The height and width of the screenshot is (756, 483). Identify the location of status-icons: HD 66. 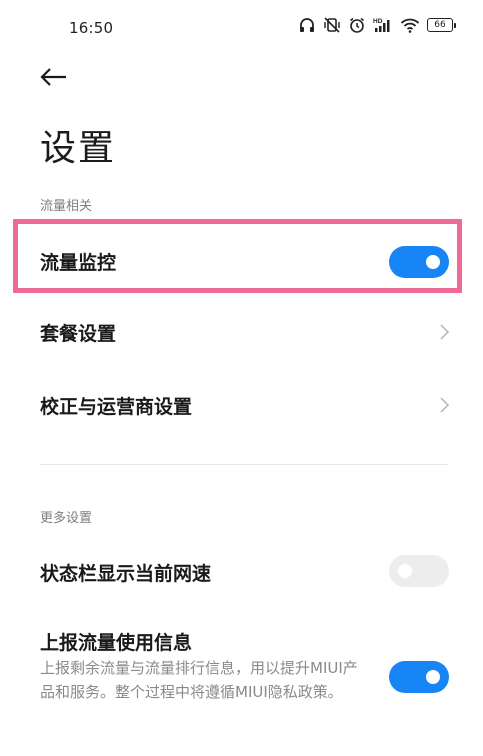
(377, 25).